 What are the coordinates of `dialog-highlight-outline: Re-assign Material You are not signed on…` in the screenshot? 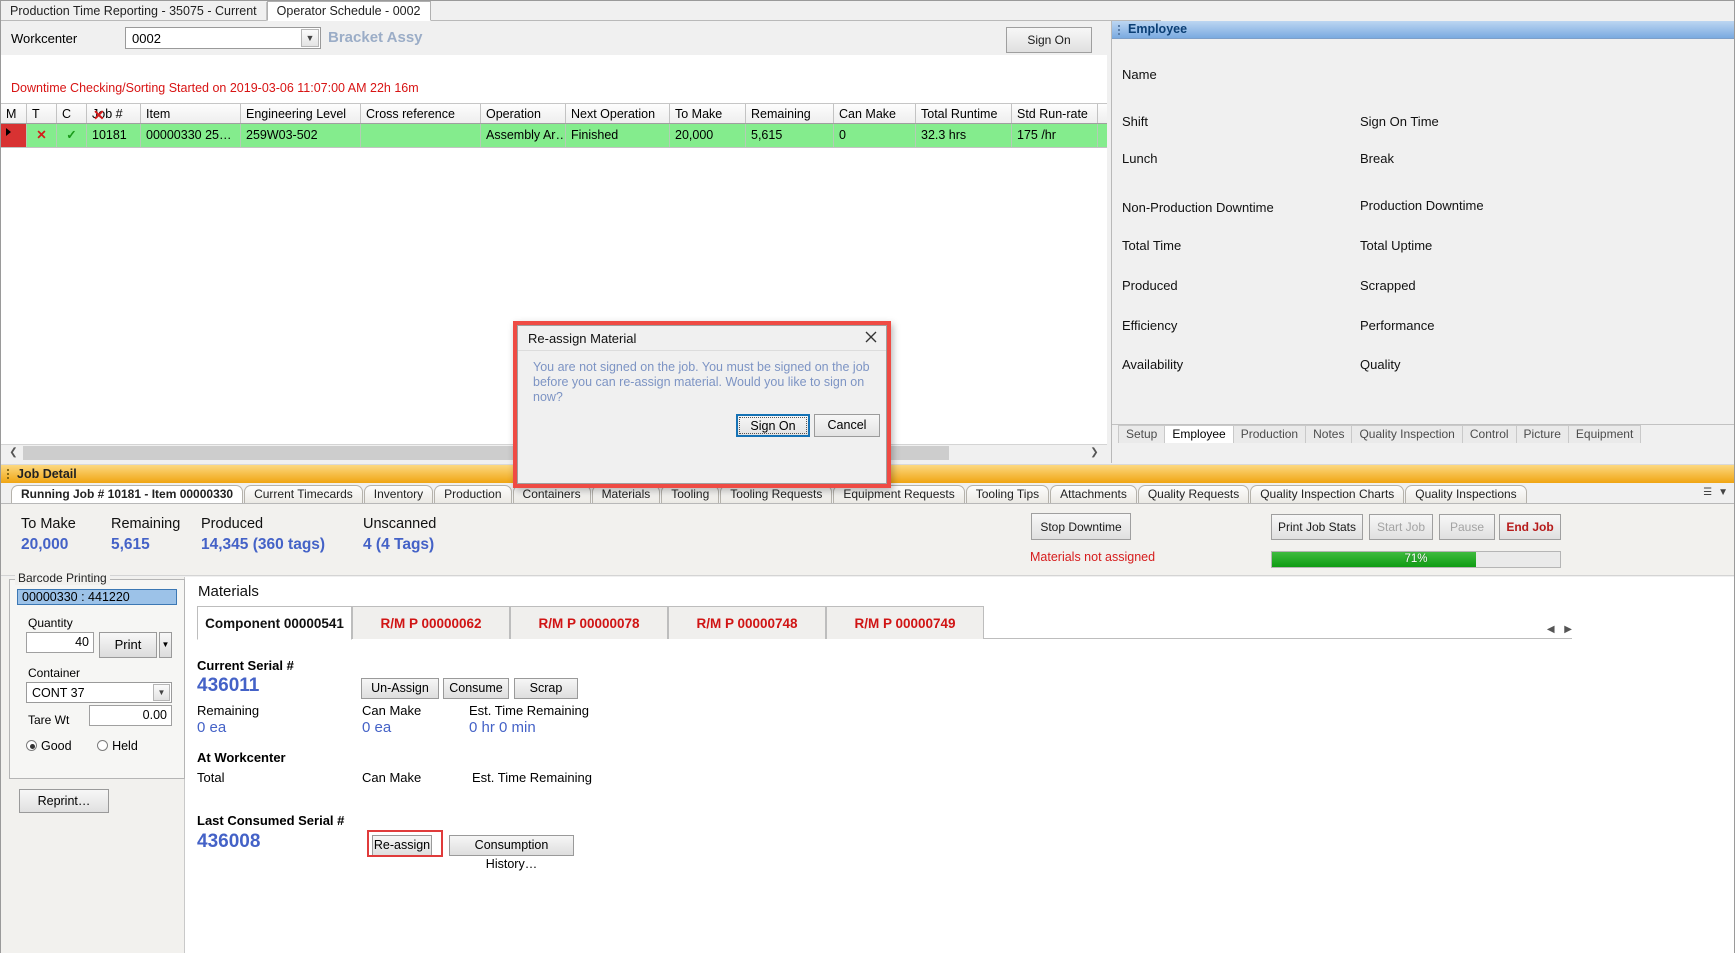 It's located at (702, 404).